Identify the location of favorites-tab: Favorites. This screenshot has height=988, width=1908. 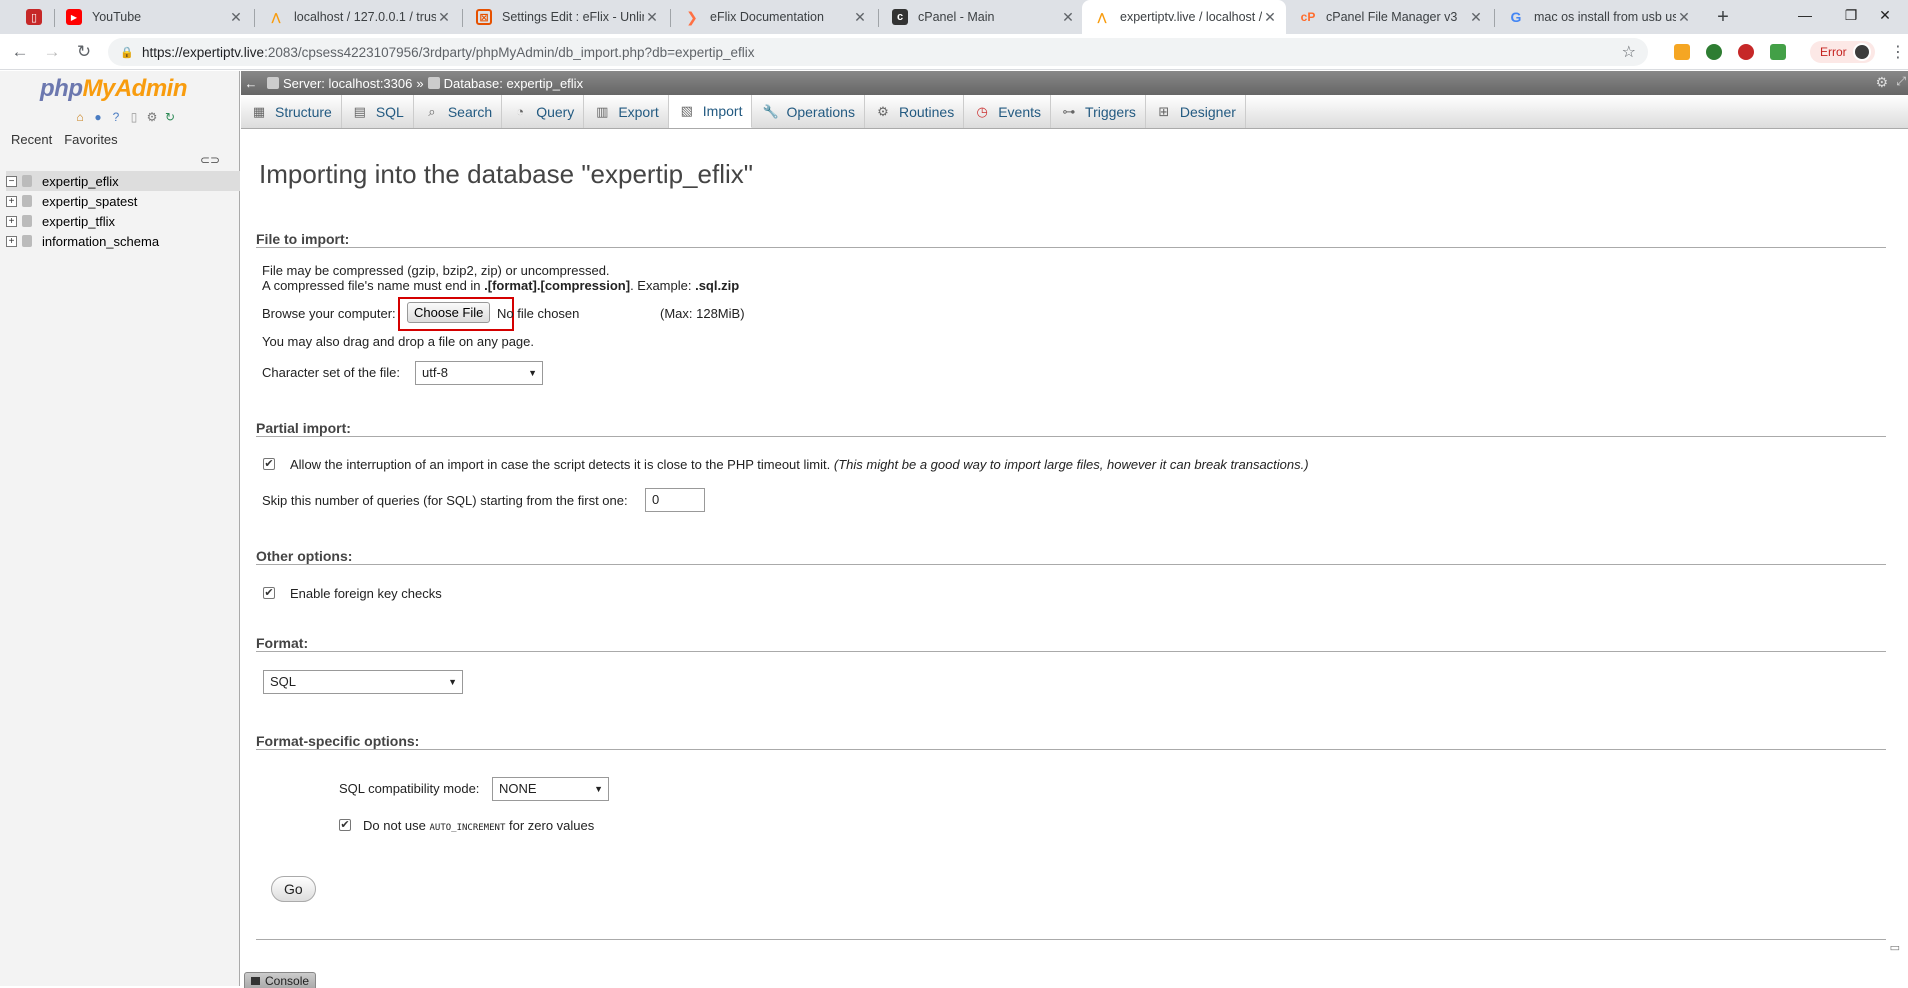
(90, 139).